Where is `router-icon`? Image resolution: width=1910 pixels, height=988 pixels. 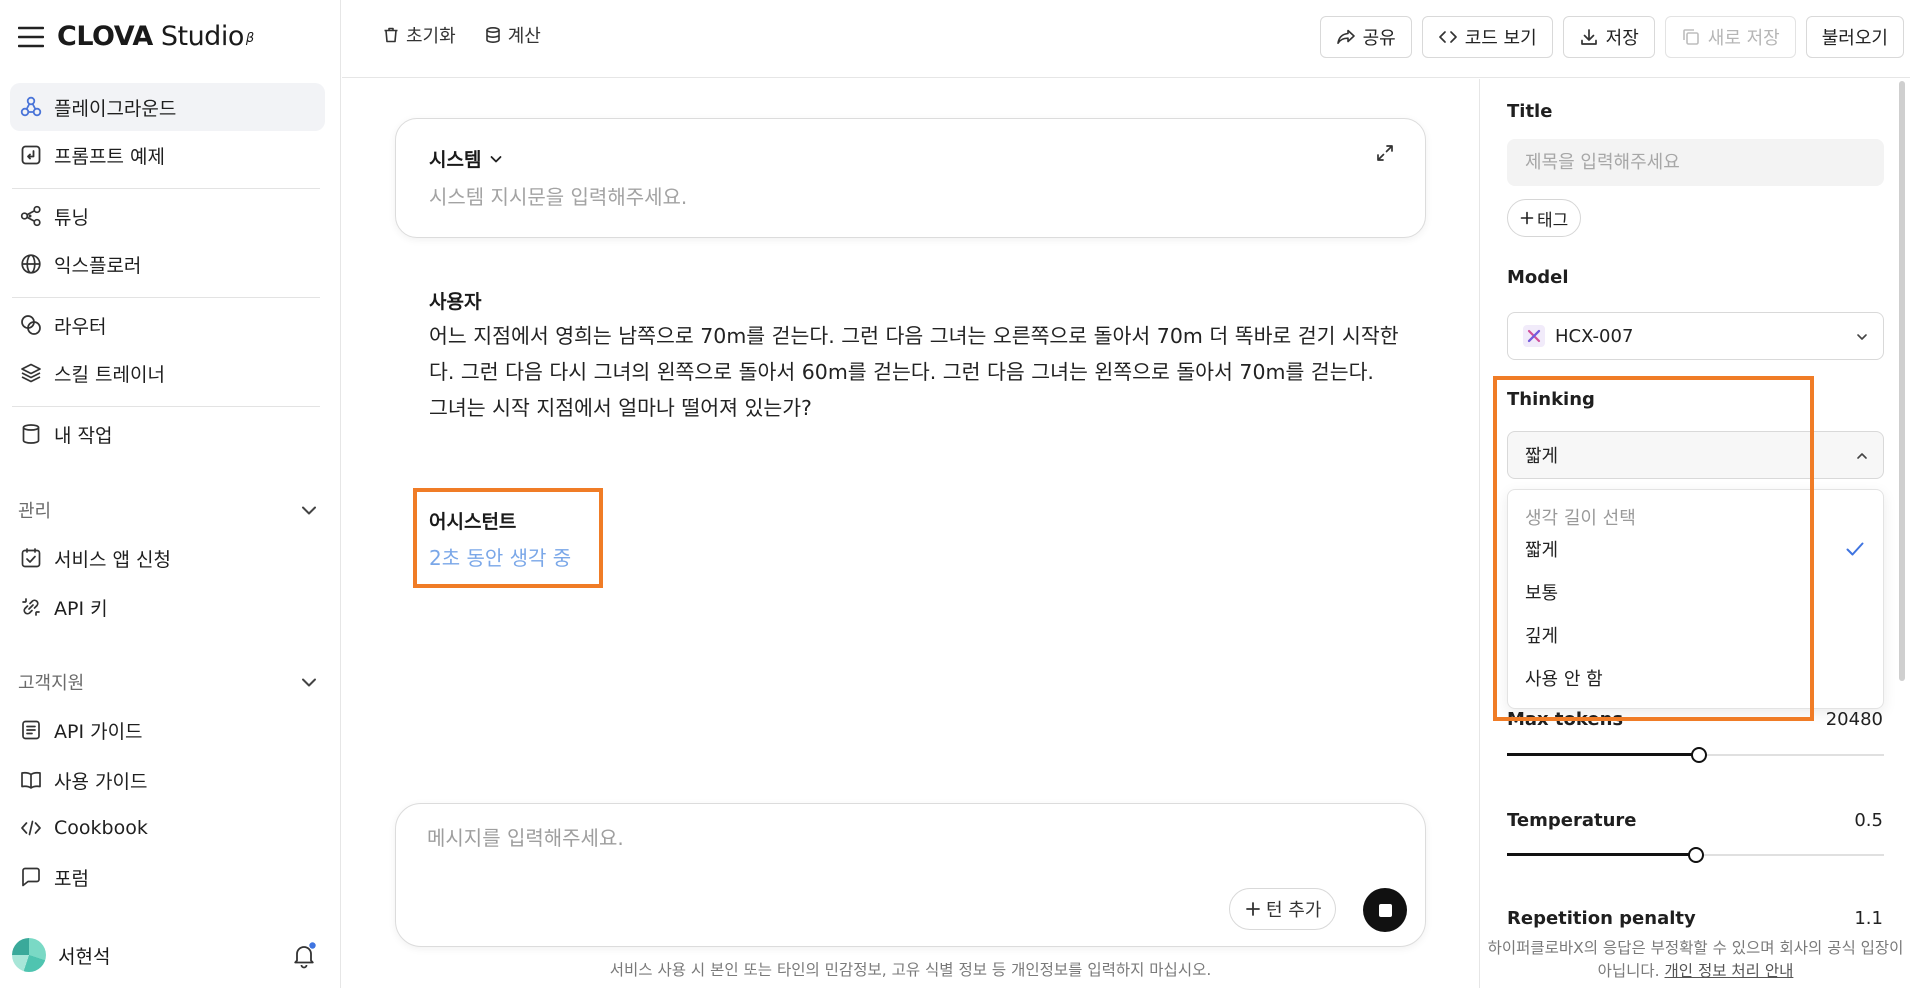
router-icon is located at coordinates (31, 325).